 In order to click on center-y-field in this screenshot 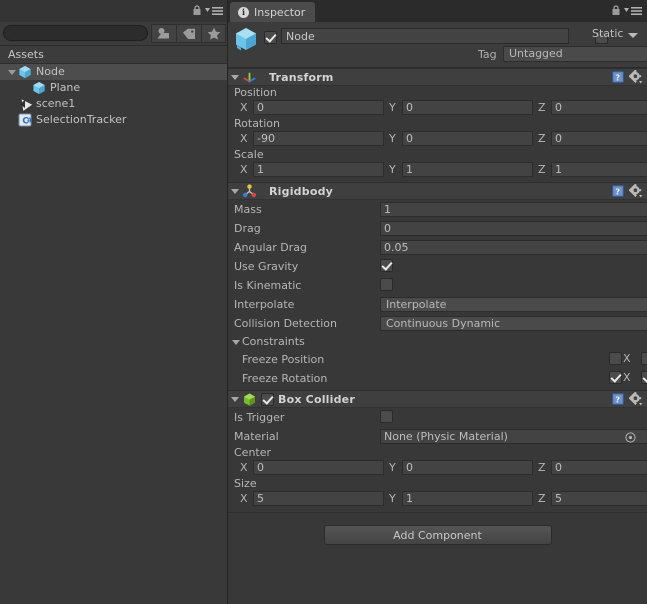, I will do `click(467, 467)`.